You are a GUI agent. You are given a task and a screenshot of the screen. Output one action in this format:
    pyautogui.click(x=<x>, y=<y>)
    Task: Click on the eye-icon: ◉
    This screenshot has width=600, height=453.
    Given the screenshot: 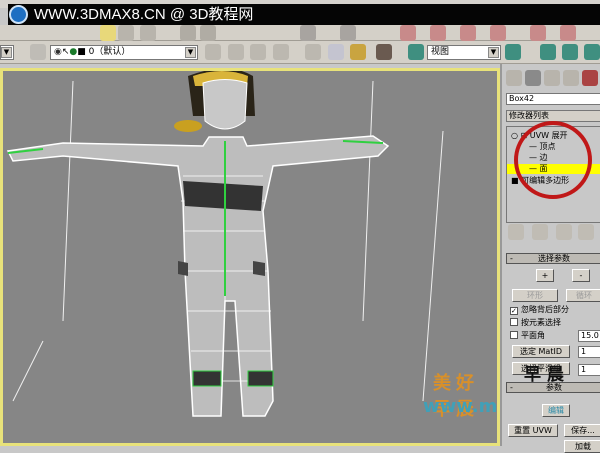 What is the action you would take?
    pyautogui.click(x=58, y=52)
    